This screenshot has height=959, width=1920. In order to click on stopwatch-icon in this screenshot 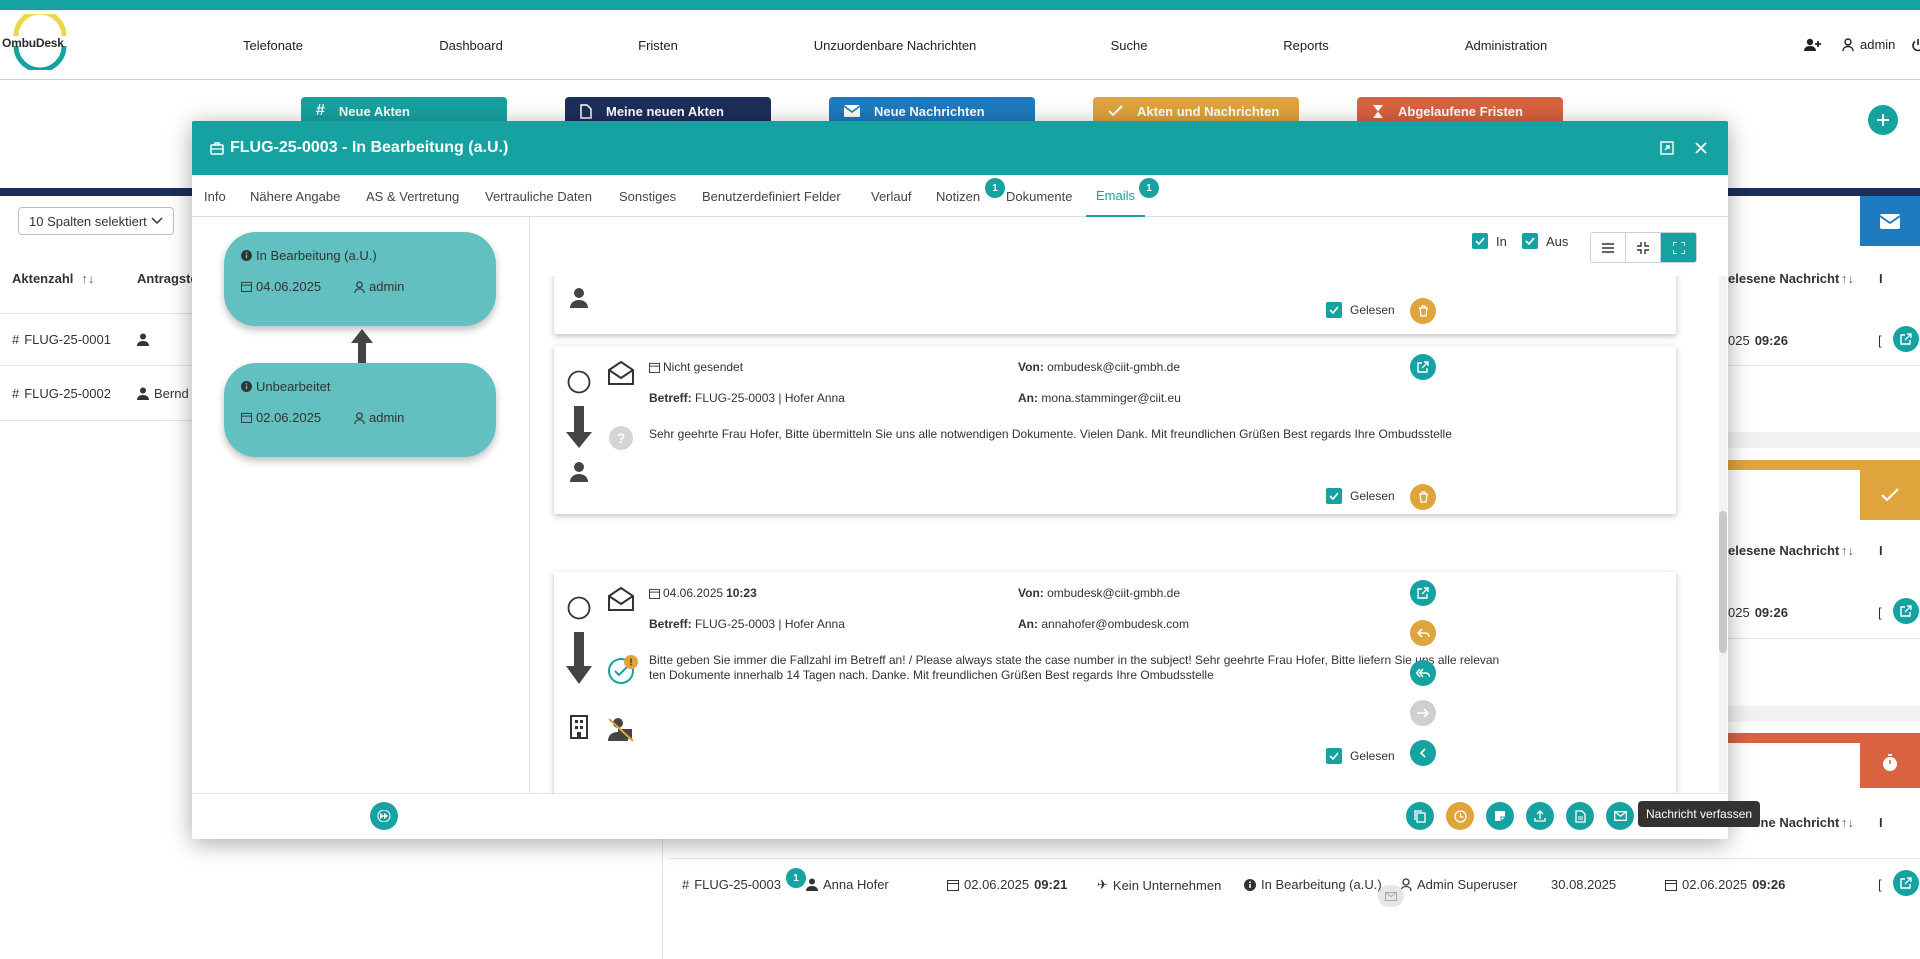, I will do `click(1890, 763)`.